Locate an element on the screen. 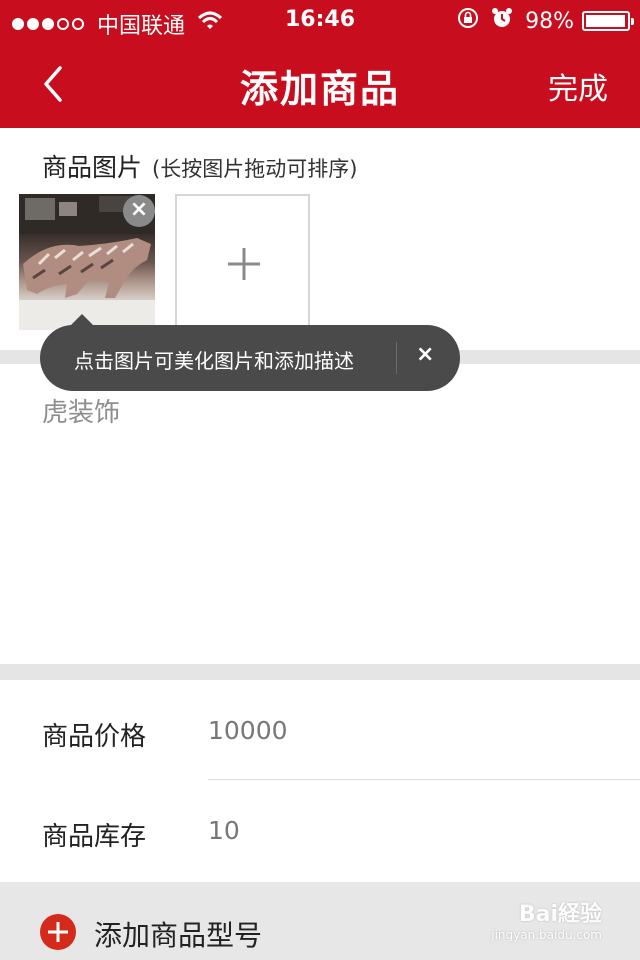 This screenshot has height=960, width=640. rotation-lock-icon is located at coordinates (468, 21).